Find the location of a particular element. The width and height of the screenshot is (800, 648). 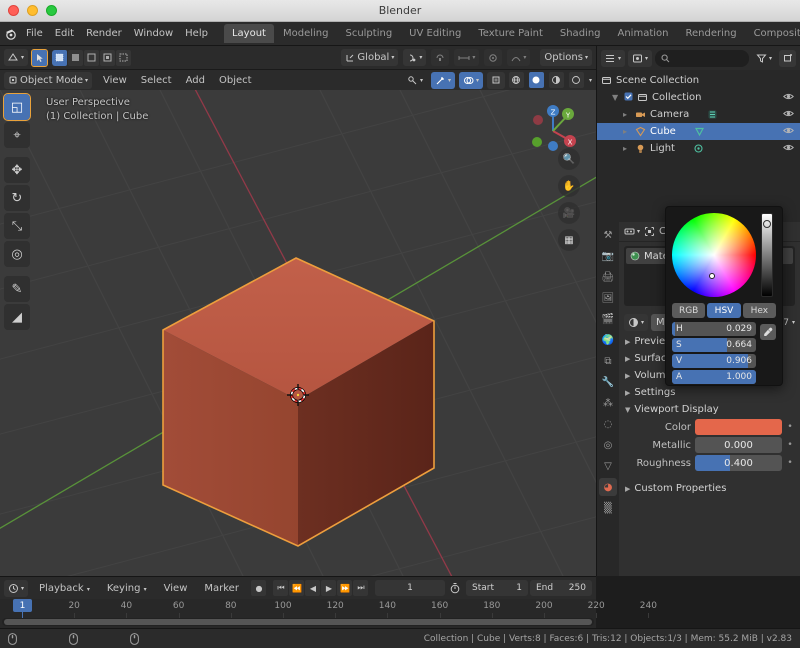

snap-selector: ▾ is located at coordinates (415, 57).